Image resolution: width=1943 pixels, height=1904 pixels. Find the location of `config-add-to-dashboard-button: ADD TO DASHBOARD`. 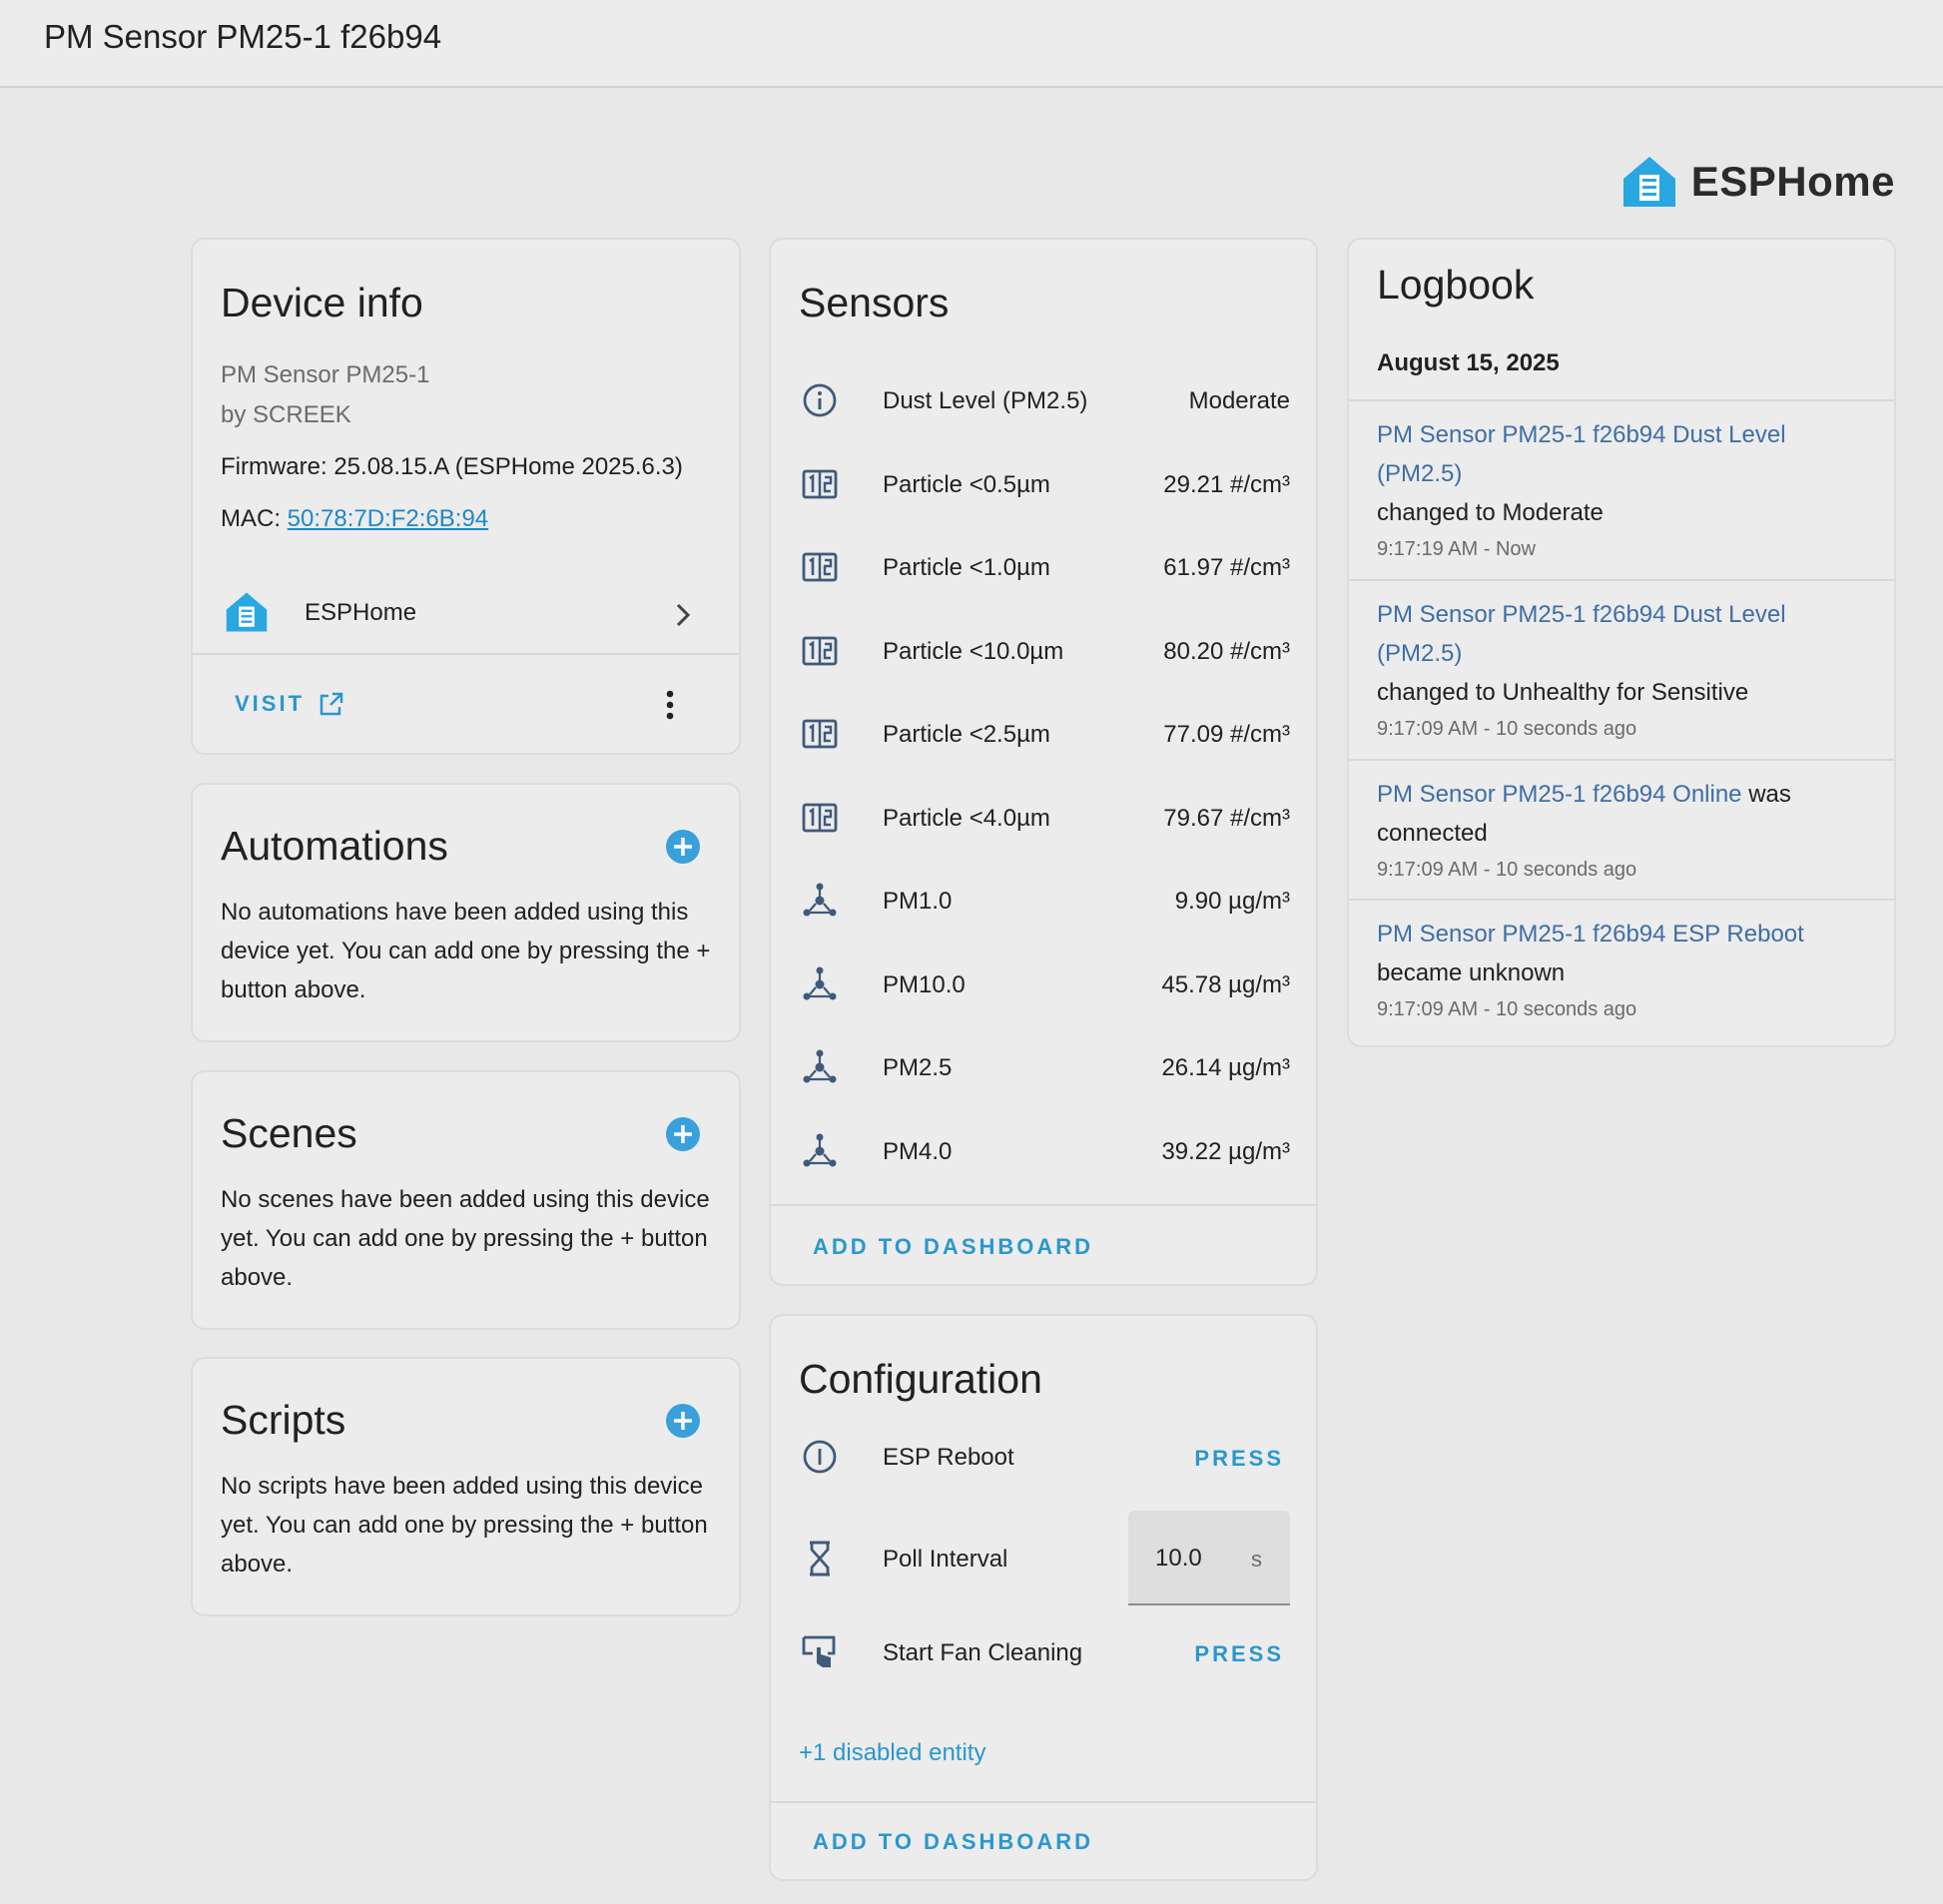

config-add-to-dashboard-button: ADD TO DASHBOARD is located at coordinates (953, 1842).